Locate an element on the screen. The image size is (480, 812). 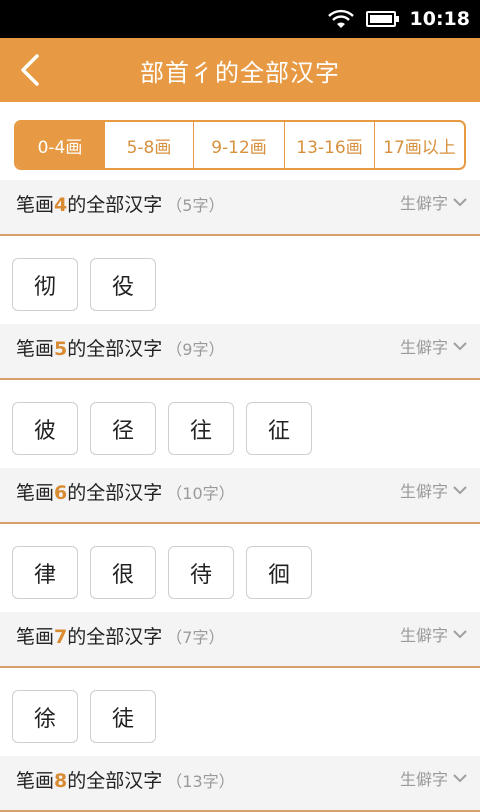
character-count: （10字） is located at coordinates (200, 493).